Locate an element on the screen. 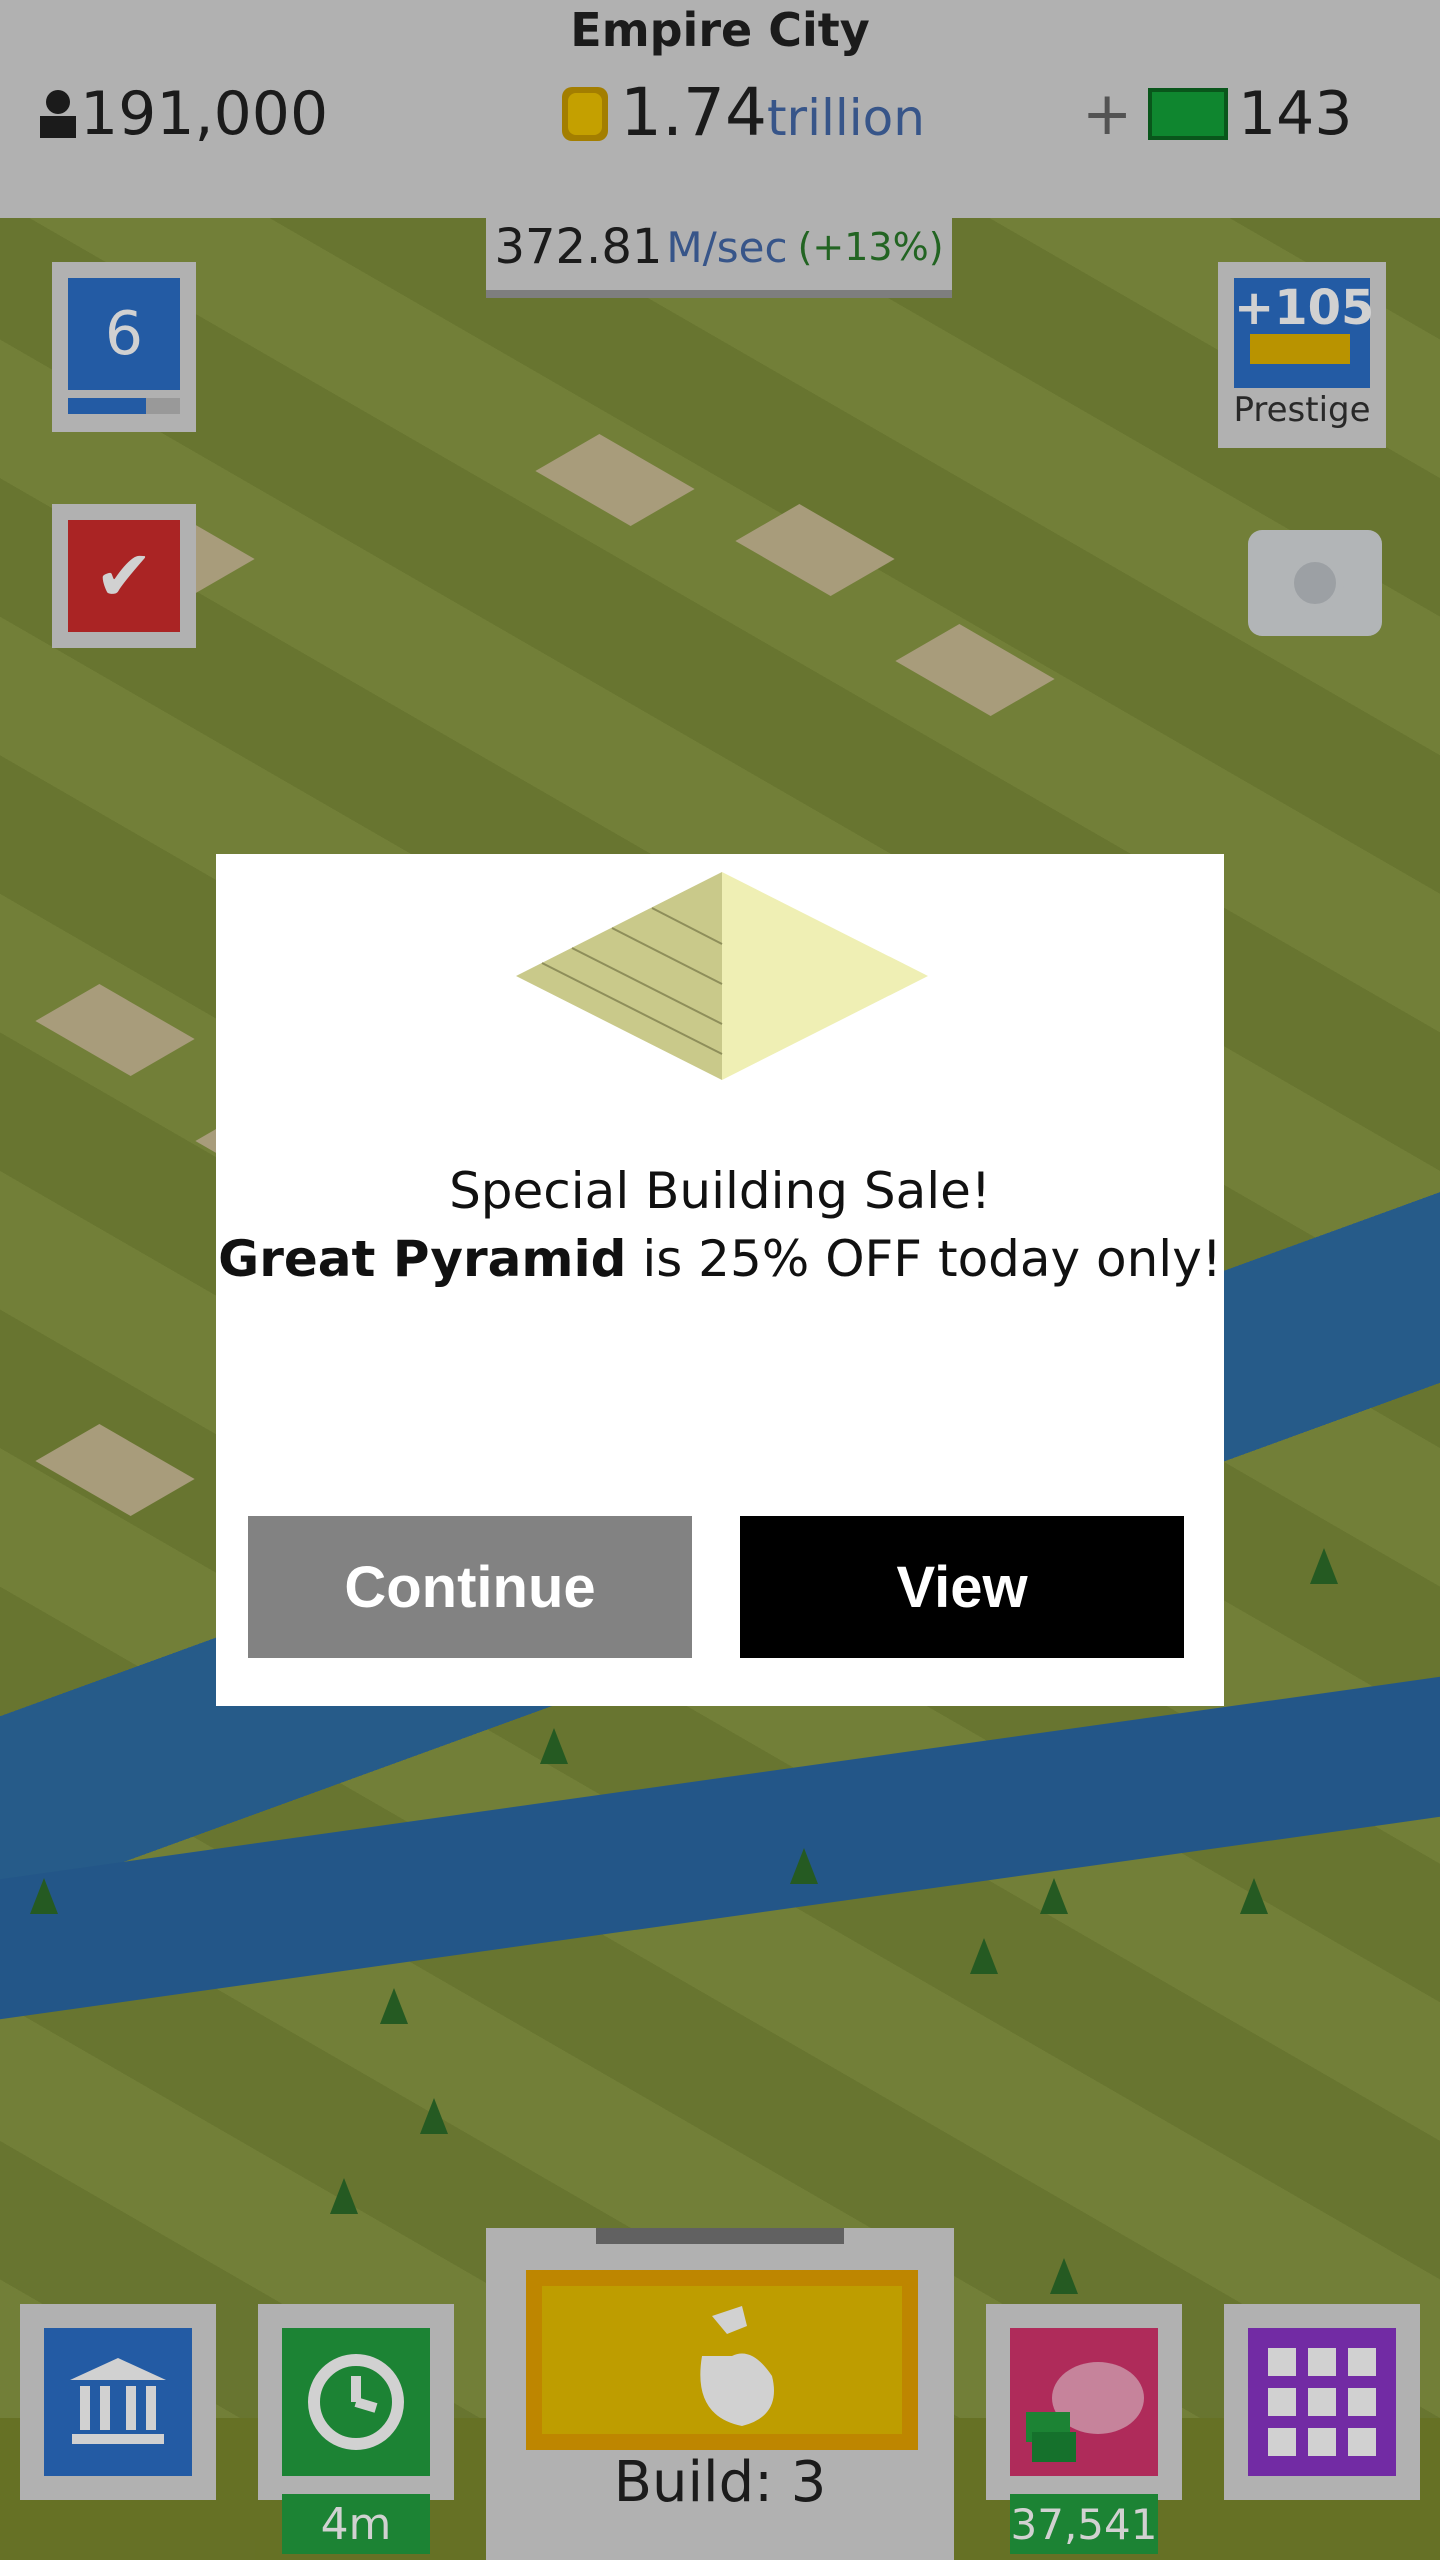 The width and height of the screenshot is (1440, 2560). savings-value: 37,541 is located at coordinates (1084, 2524).